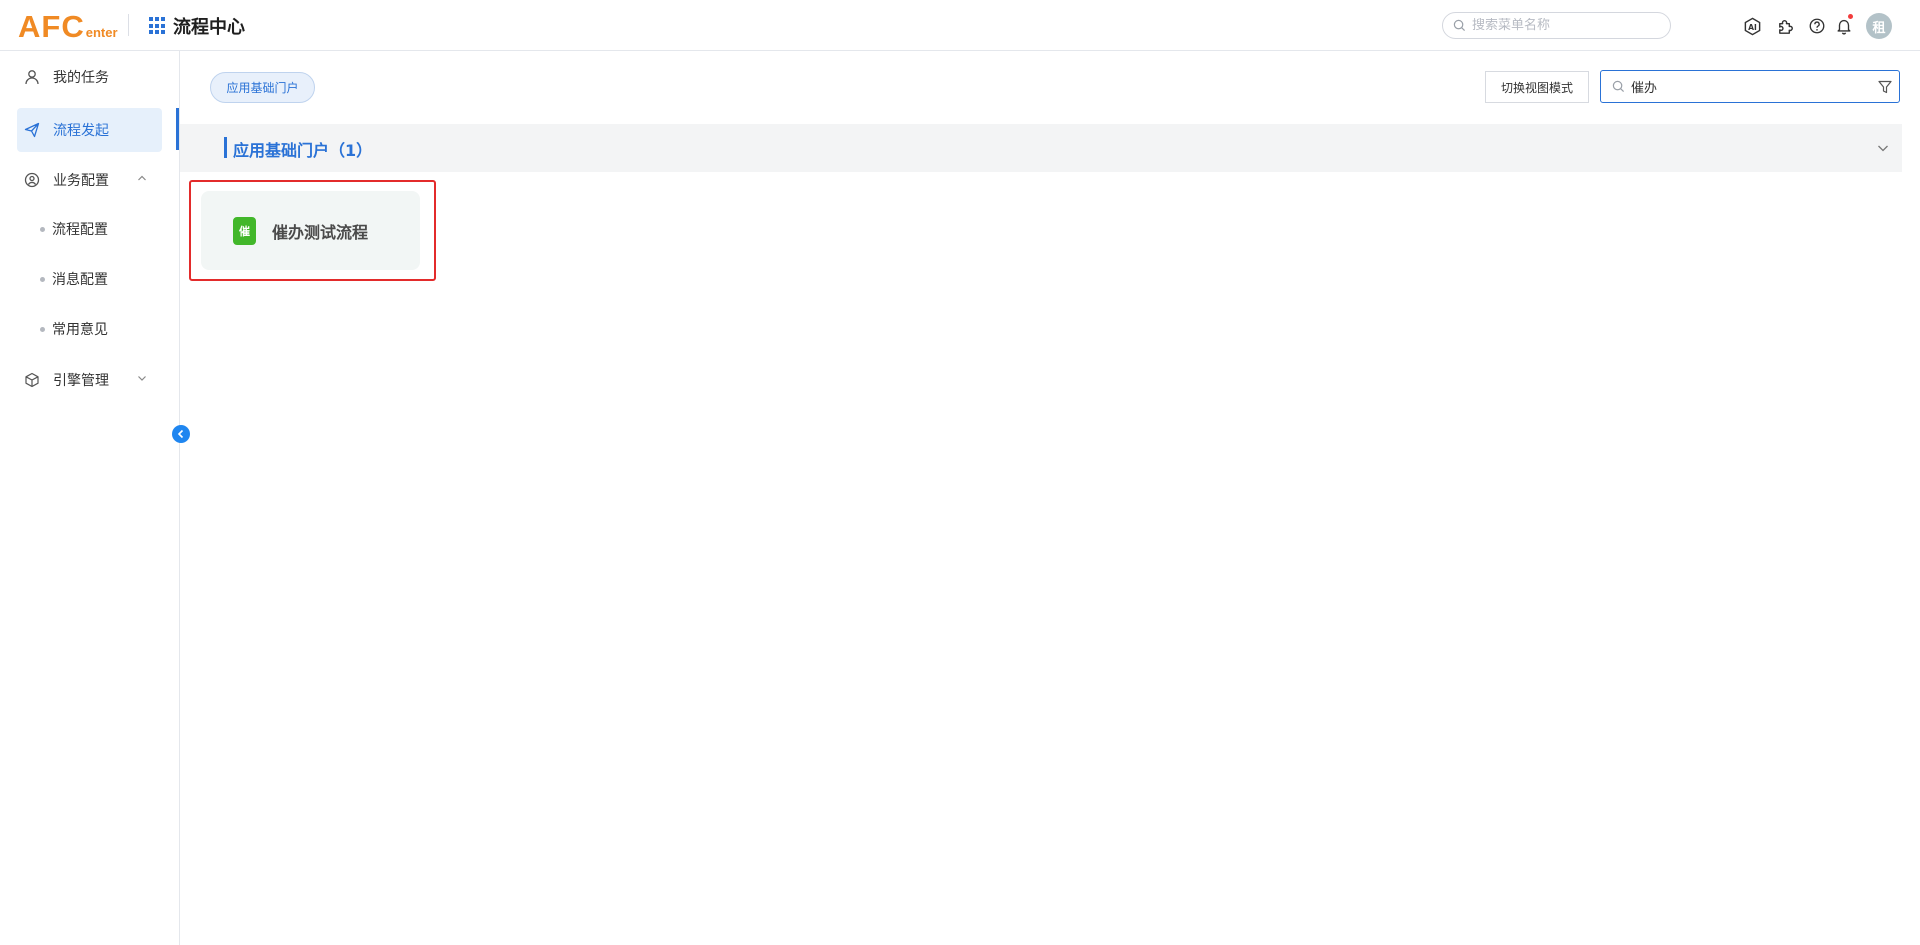 The height and width of the screenshot is (945, 1920). What do you see at coordinates (1844, 25) in the screenshot?
I see `bell-icon` at bounding box center [1844, 25].